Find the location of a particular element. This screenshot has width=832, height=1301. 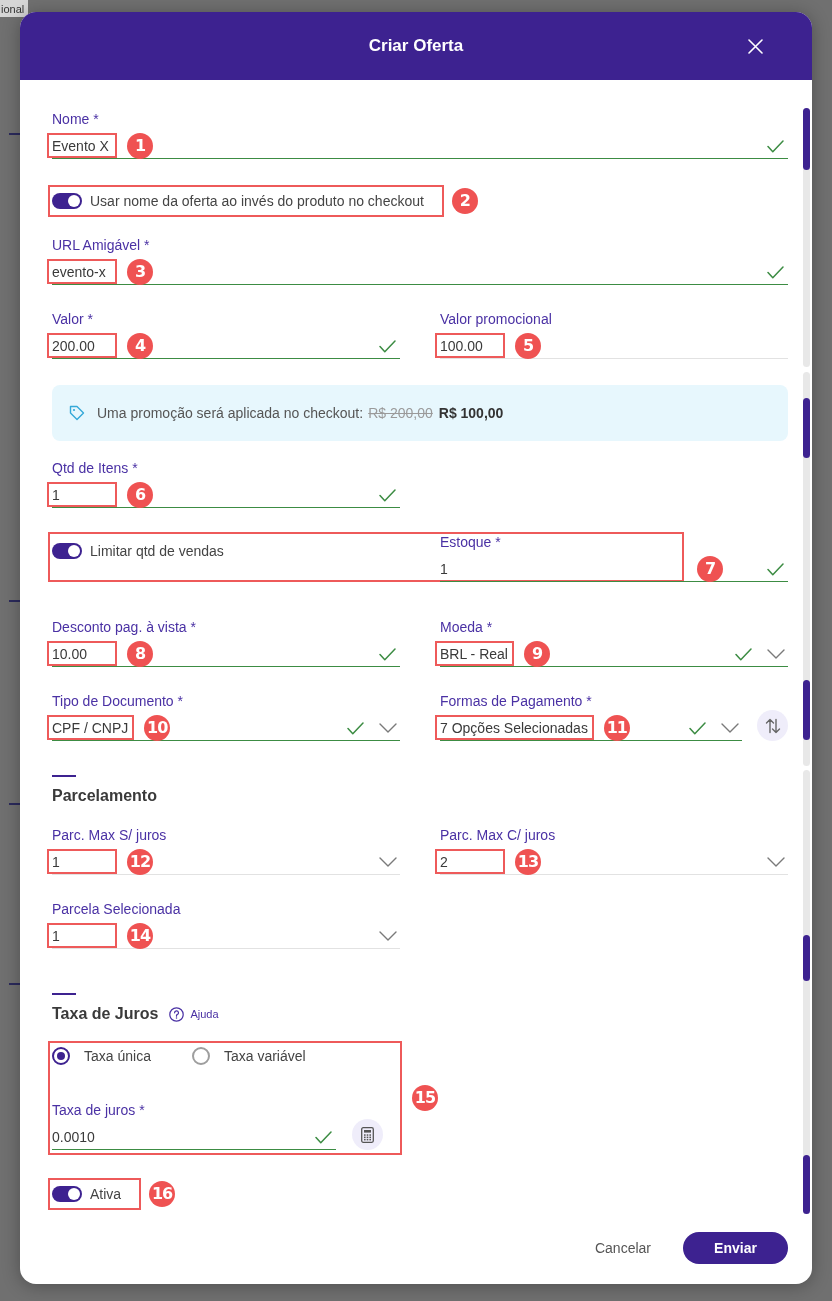

text-field: 100.00 5 is located at coordinates (614, 346).